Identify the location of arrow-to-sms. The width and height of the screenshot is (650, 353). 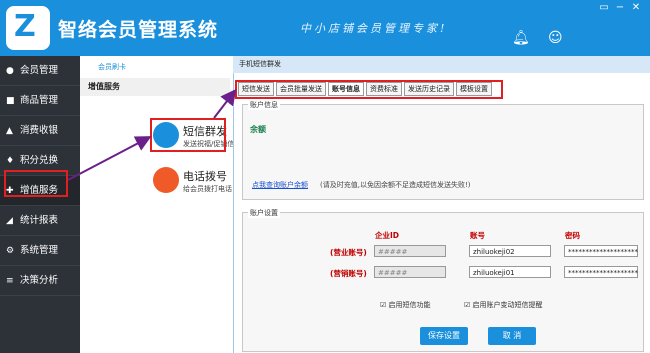
(109, 158).